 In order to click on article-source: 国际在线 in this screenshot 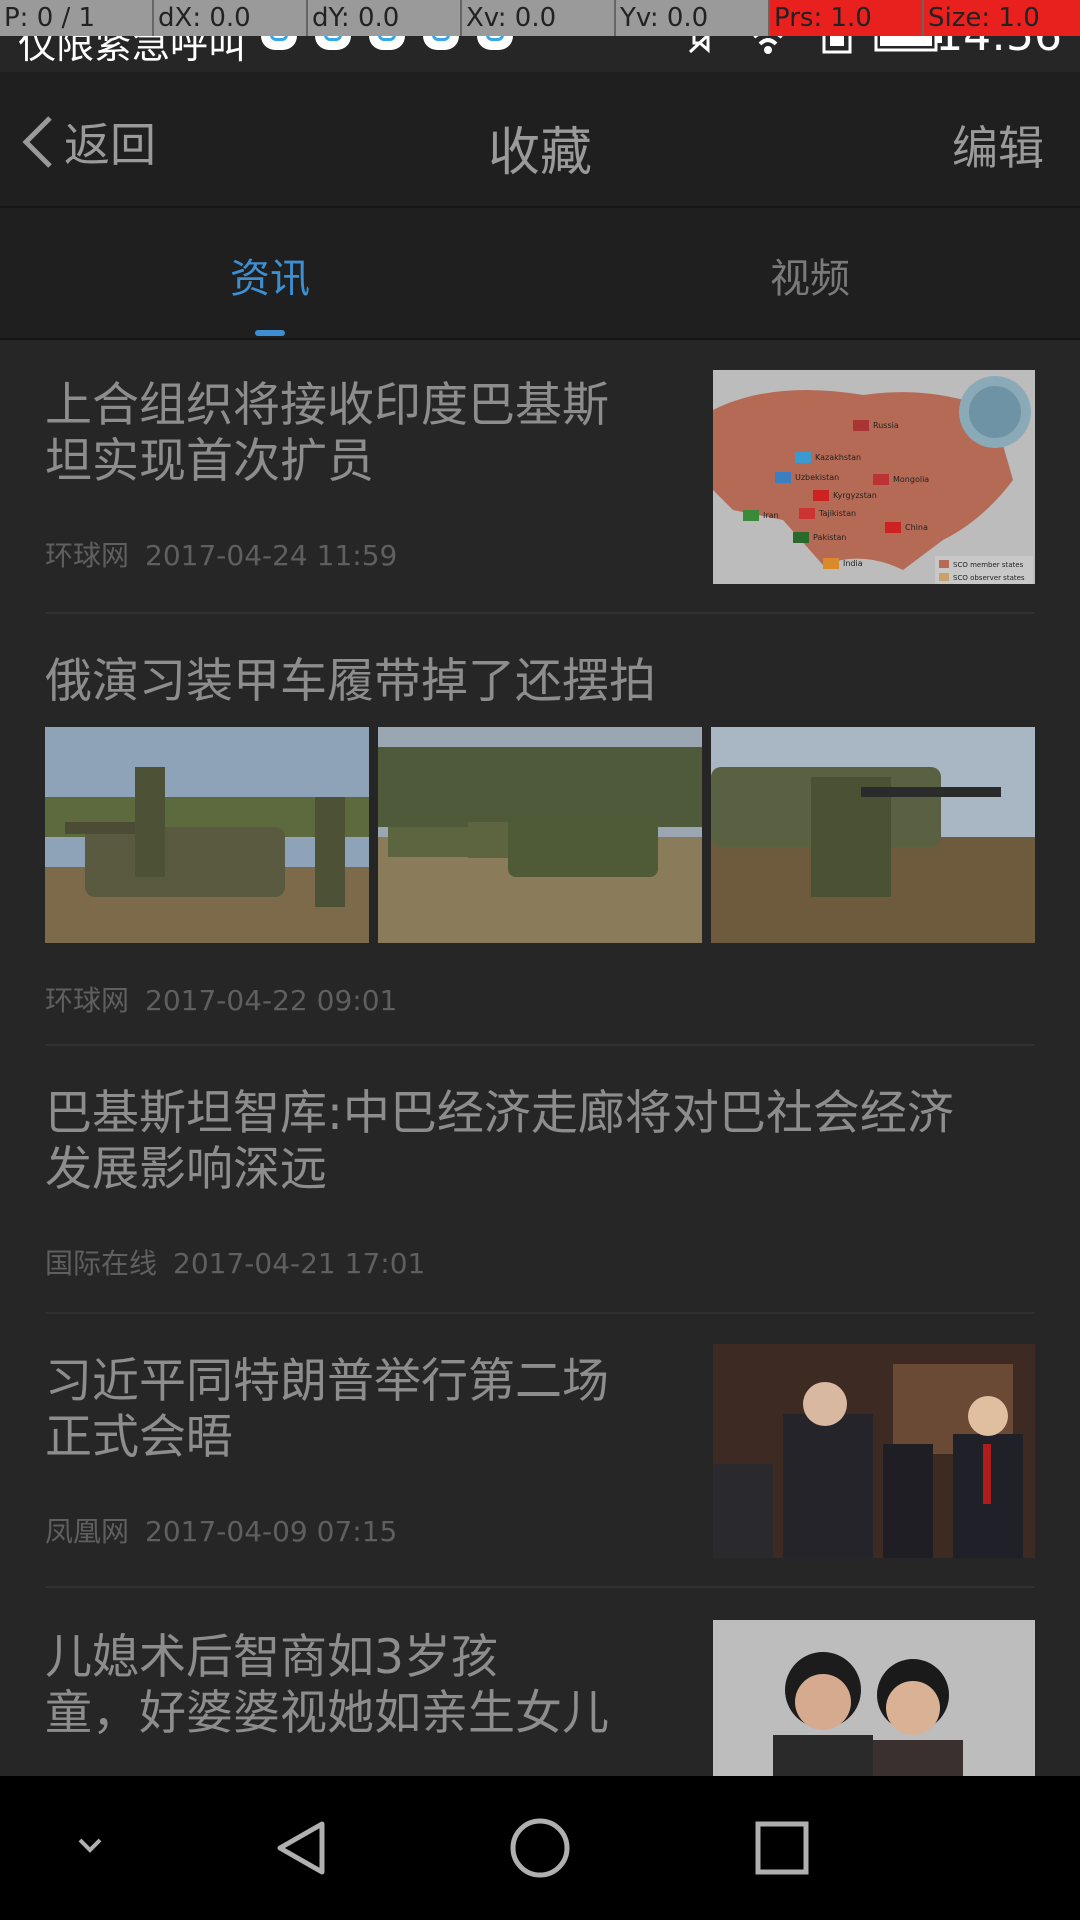, I will do `click(101, 1263)`.